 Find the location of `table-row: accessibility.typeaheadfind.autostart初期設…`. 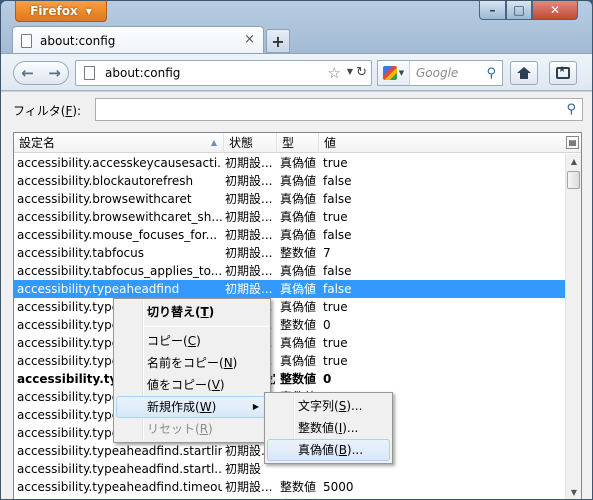

table-row: accessibility.typeaheadfind.autostart初期設… is located at coordinates (289, 307).